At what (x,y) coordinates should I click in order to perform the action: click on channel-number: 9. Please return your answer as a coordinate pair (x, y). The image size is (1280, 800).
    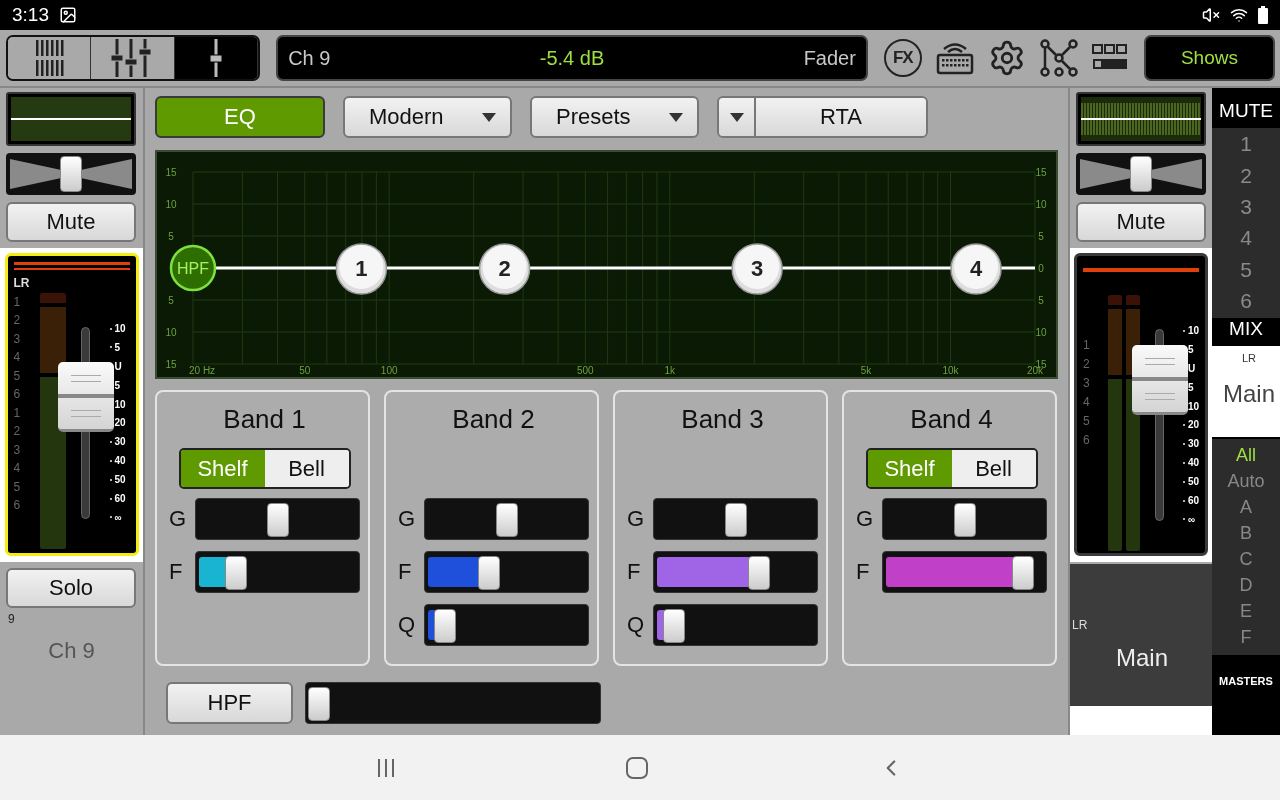
    Looking at the image, I should click on (11, 619).